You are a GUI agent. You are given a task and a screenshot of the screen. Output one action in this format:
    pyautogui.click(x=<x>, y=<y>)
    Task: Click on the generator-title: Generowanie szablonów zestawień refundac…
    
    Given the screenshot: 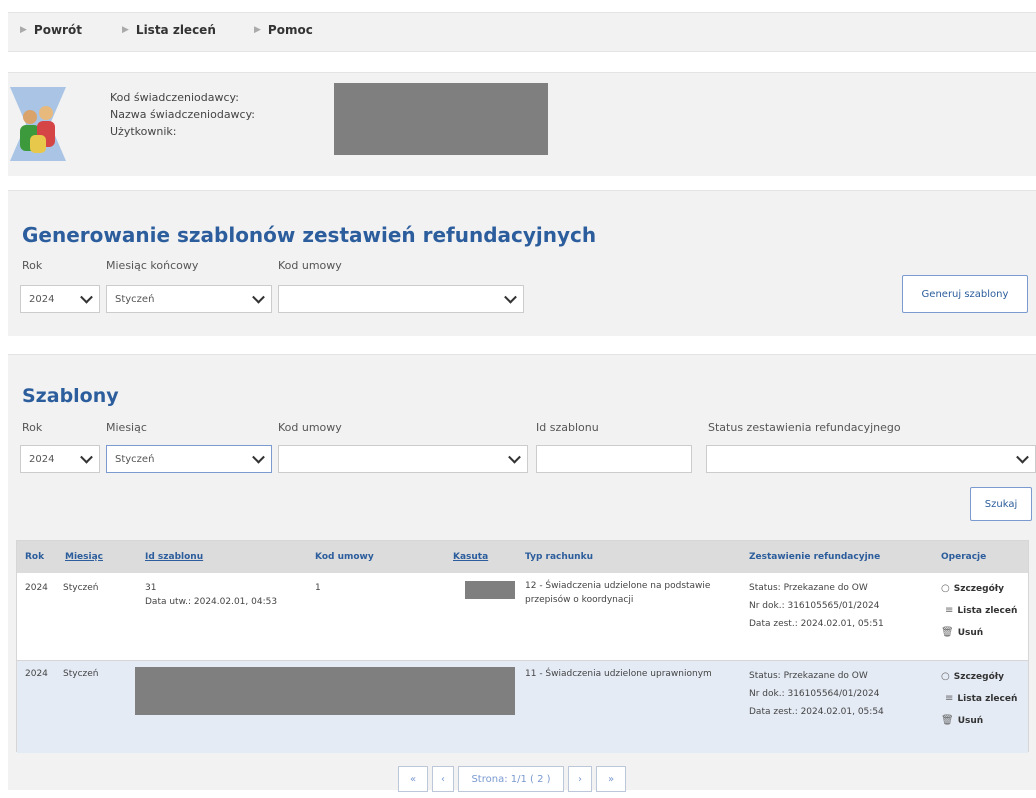 What is the action you would take?
    pyautogui.click(x=309, y=235)
    